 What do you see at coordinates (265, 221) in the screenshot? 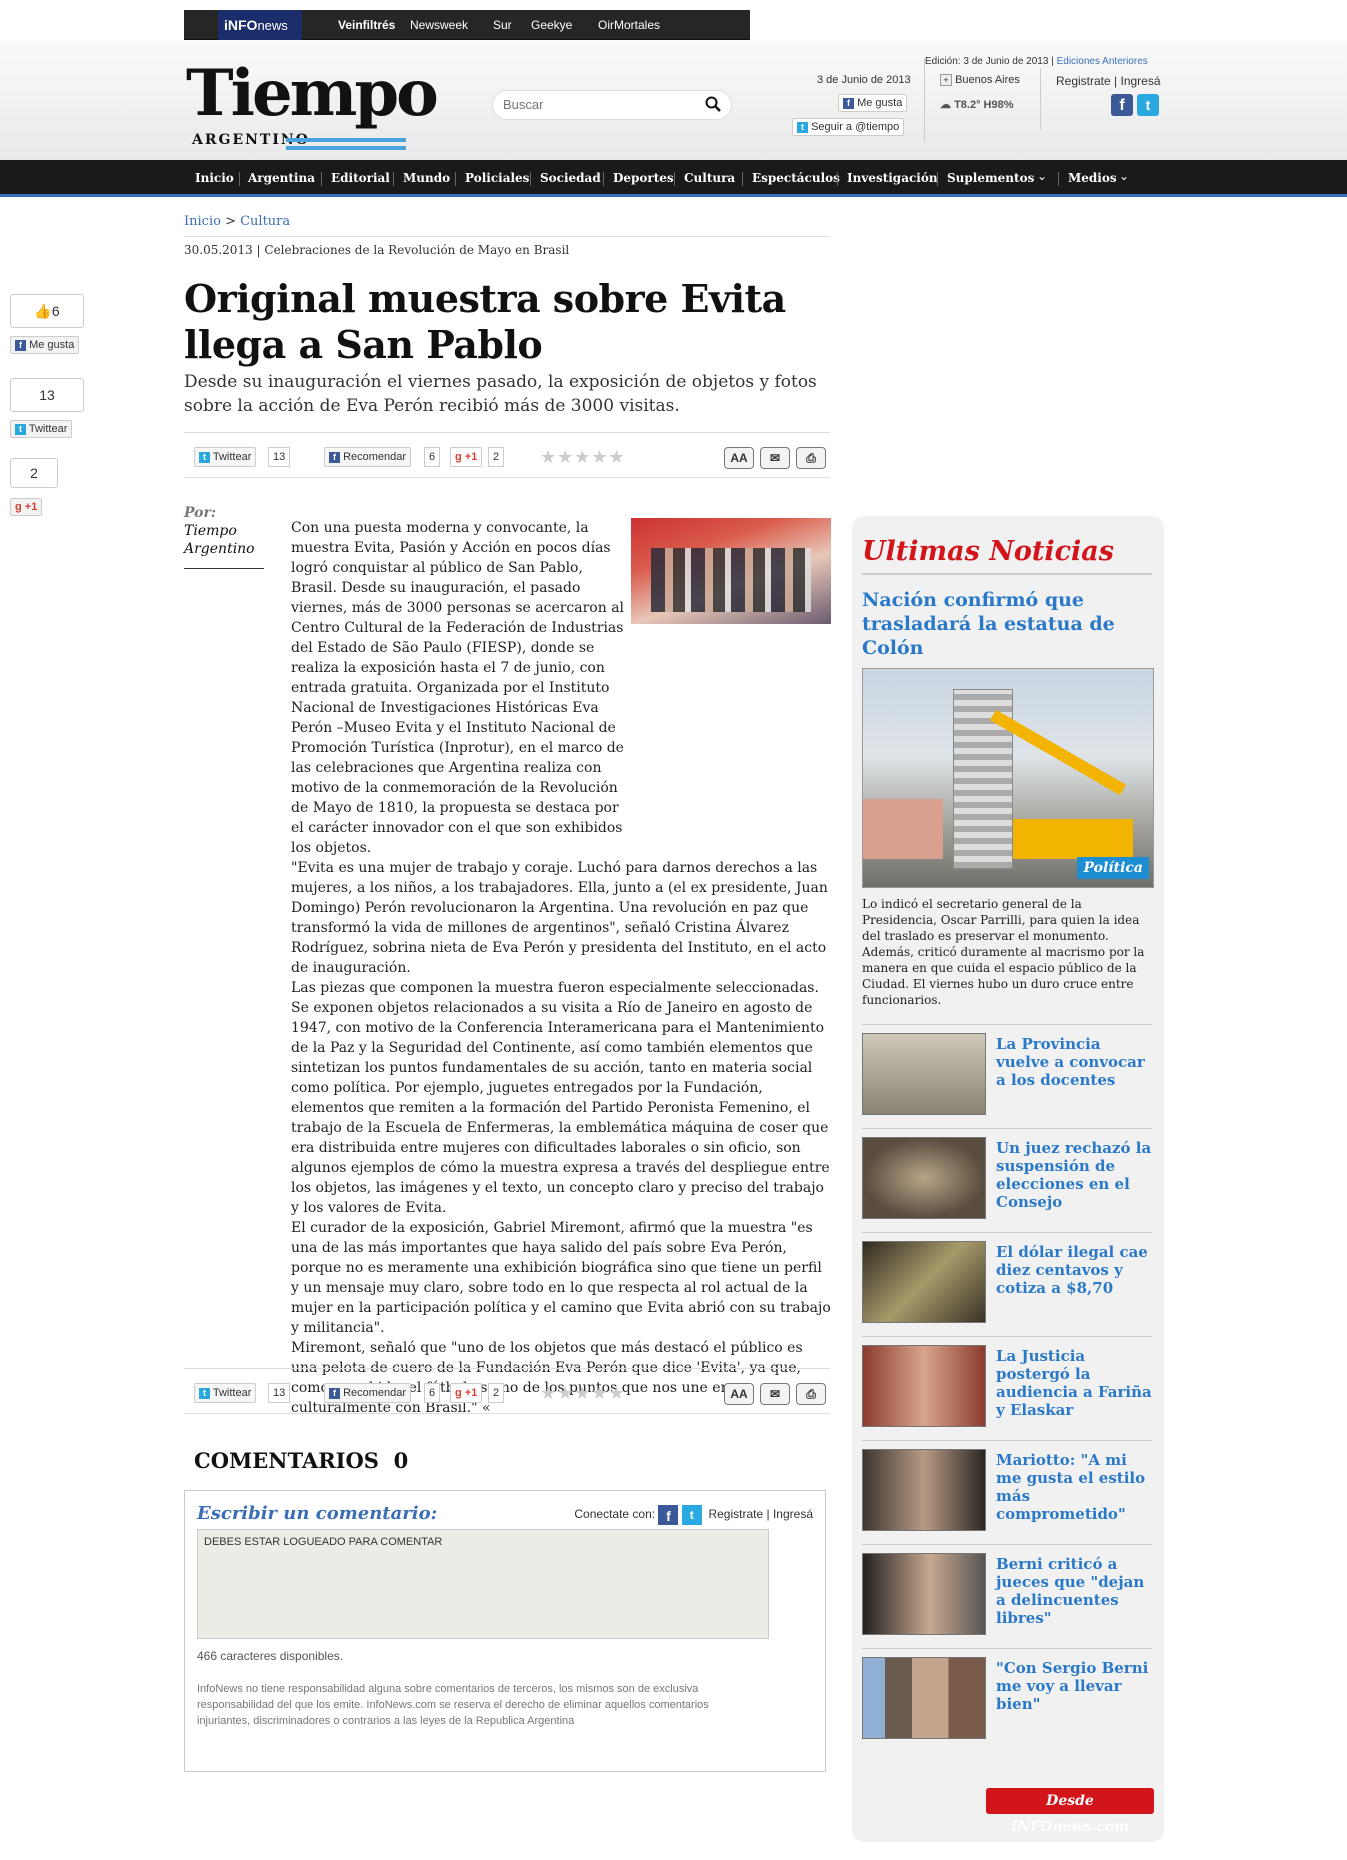
I see `breadcrumb-section: Cultura` at bounding box center [265, 221].